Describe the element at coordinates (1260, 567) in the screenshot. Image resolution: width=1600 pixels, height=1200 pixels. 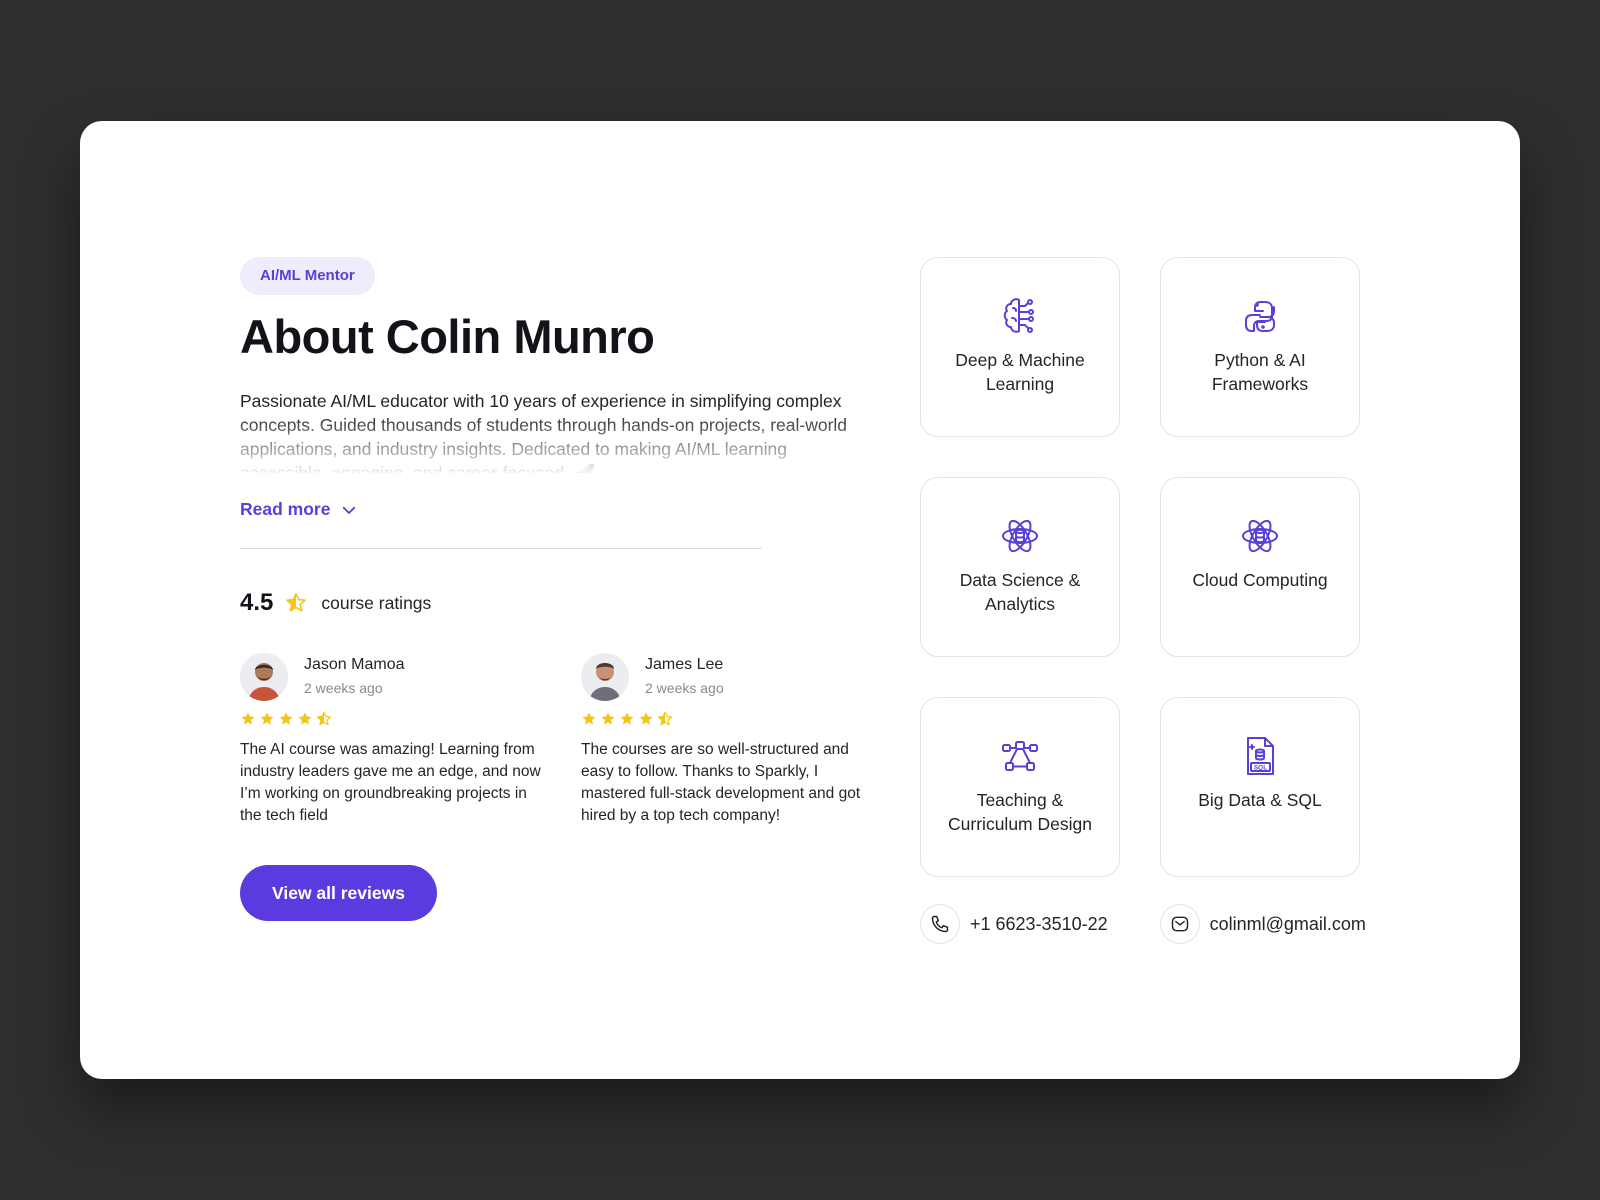
I see `skill-tile-cloud-computing: Cloud Computing` at that location.